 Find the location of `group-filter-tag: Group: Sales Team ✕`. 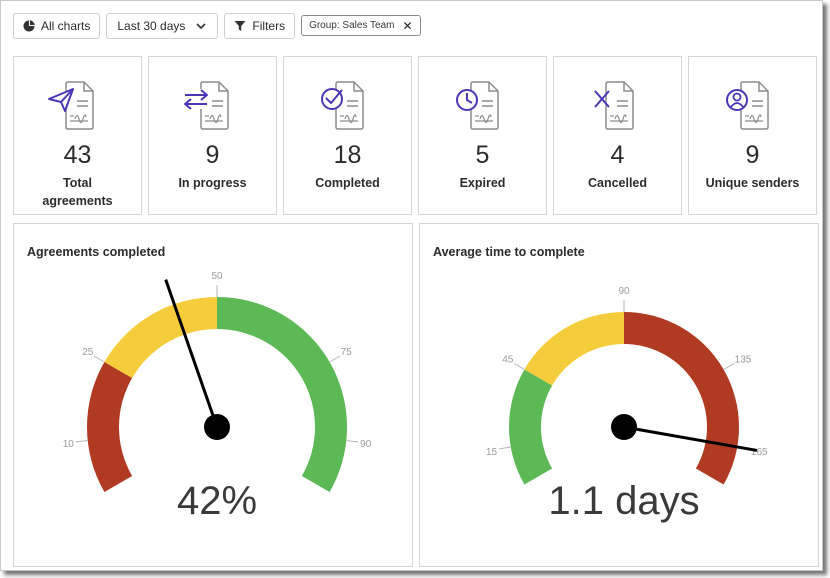

group-filter-tag: Group: Sales Team ✕ is located at coordinates (361, 25).